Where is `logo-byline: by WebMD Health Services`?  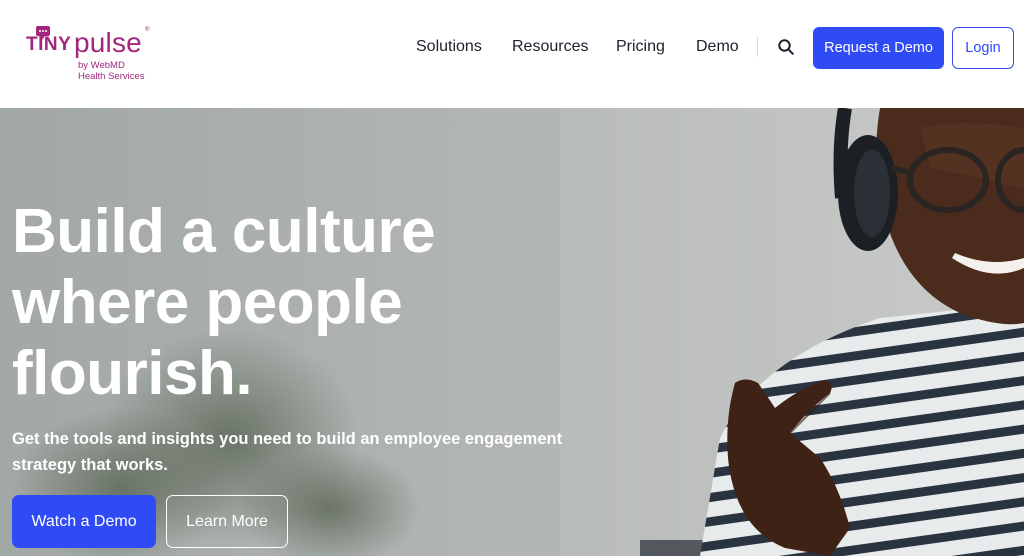
logo-byline: by WebMD Health Services is located at coordinates (123, 71).